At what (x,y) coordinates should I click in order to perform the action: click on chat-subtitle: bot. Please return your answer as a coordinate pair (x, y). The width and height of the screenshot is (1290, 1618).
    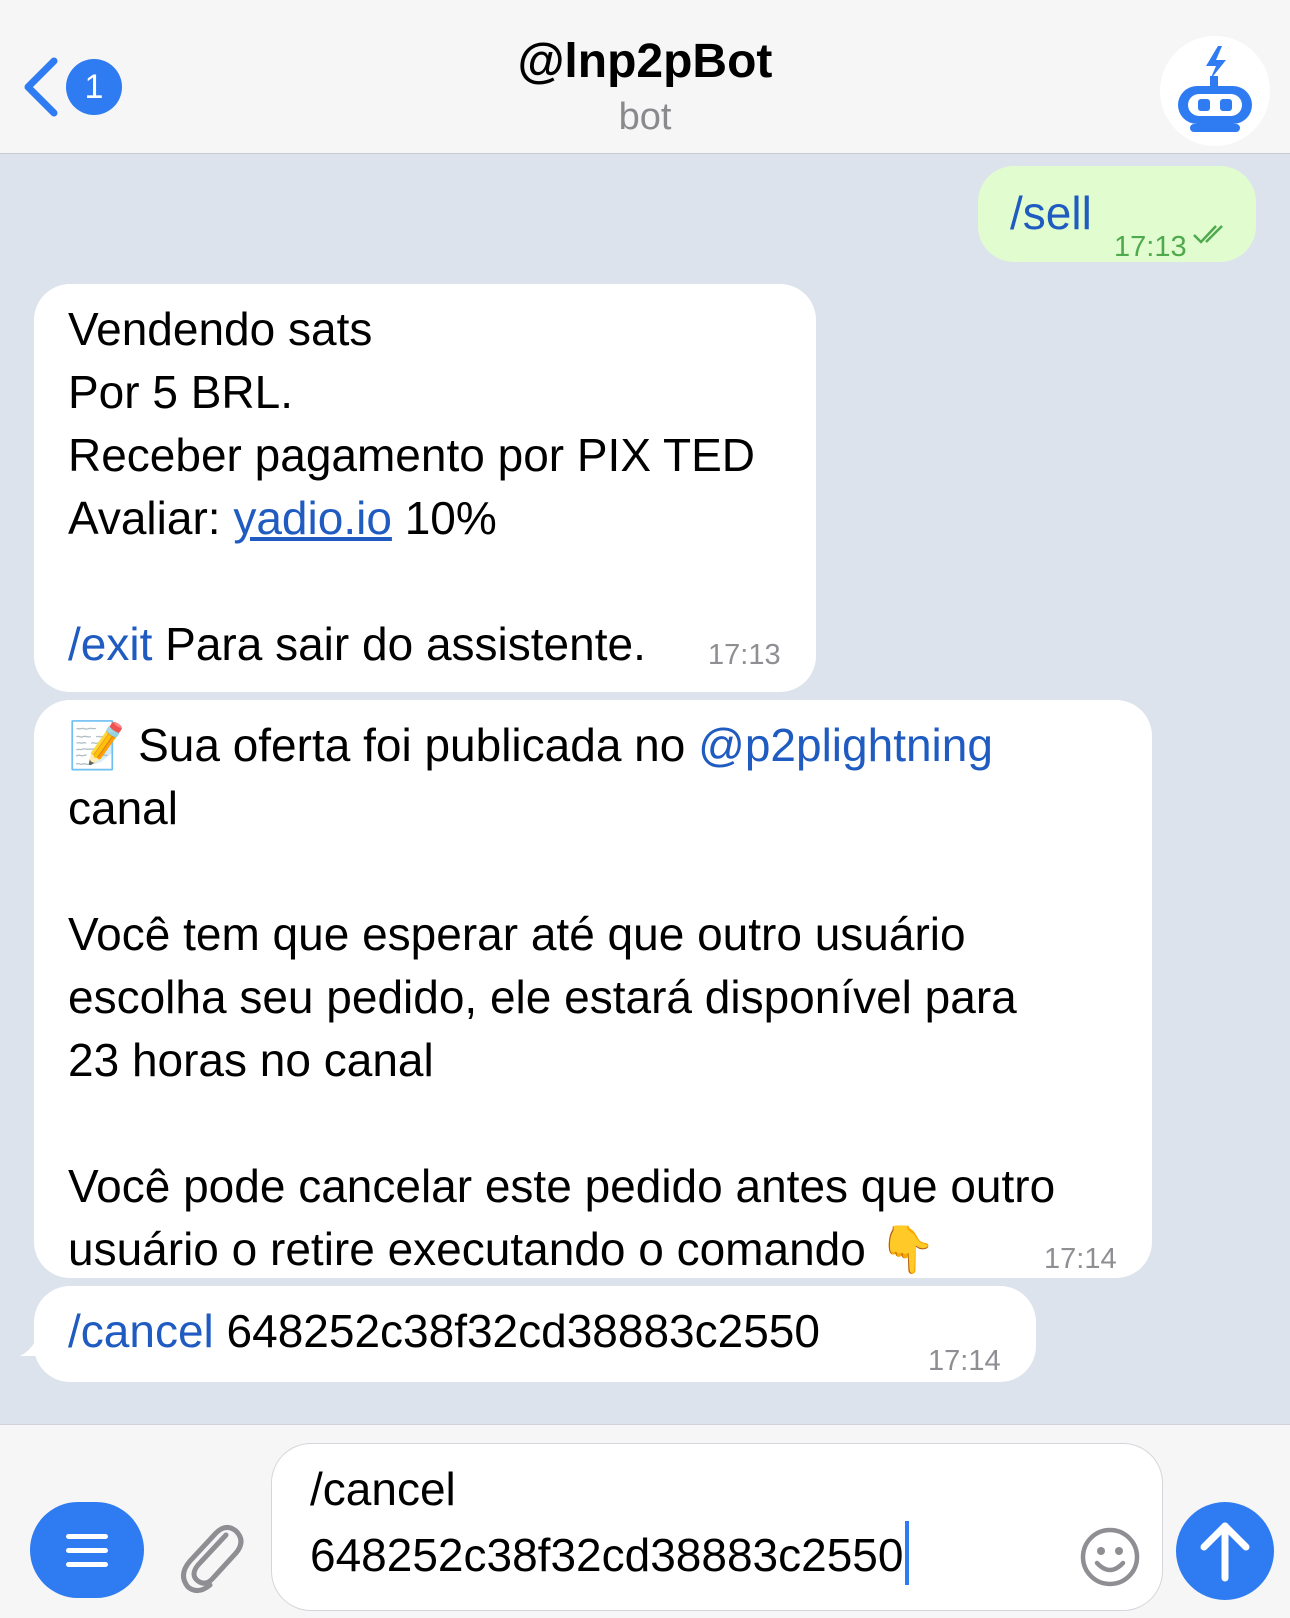
    Looking at the image, I should click on (645, 117).